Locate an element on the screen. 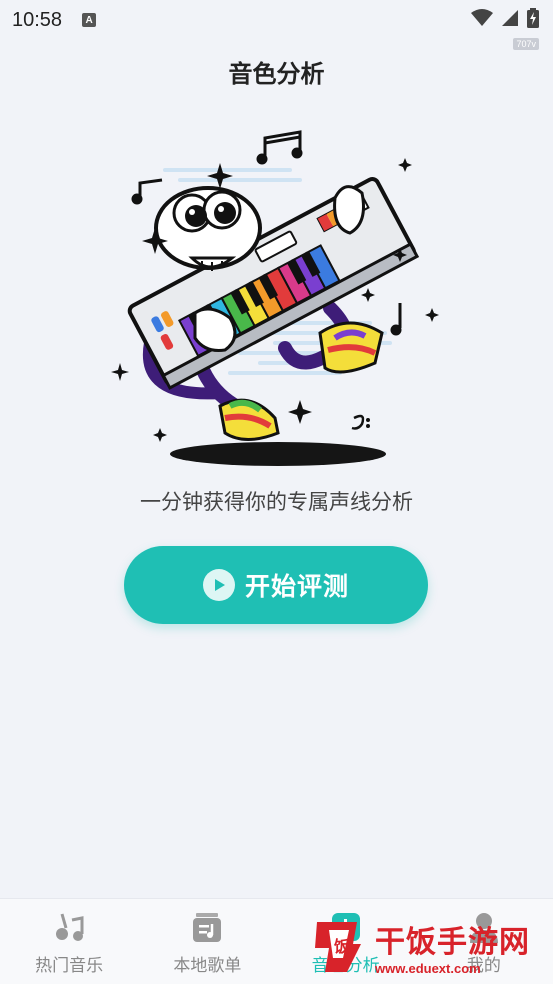 The height and width of the screenshot is (984, 553). wifi-icon is located at coordinates (482, 17).